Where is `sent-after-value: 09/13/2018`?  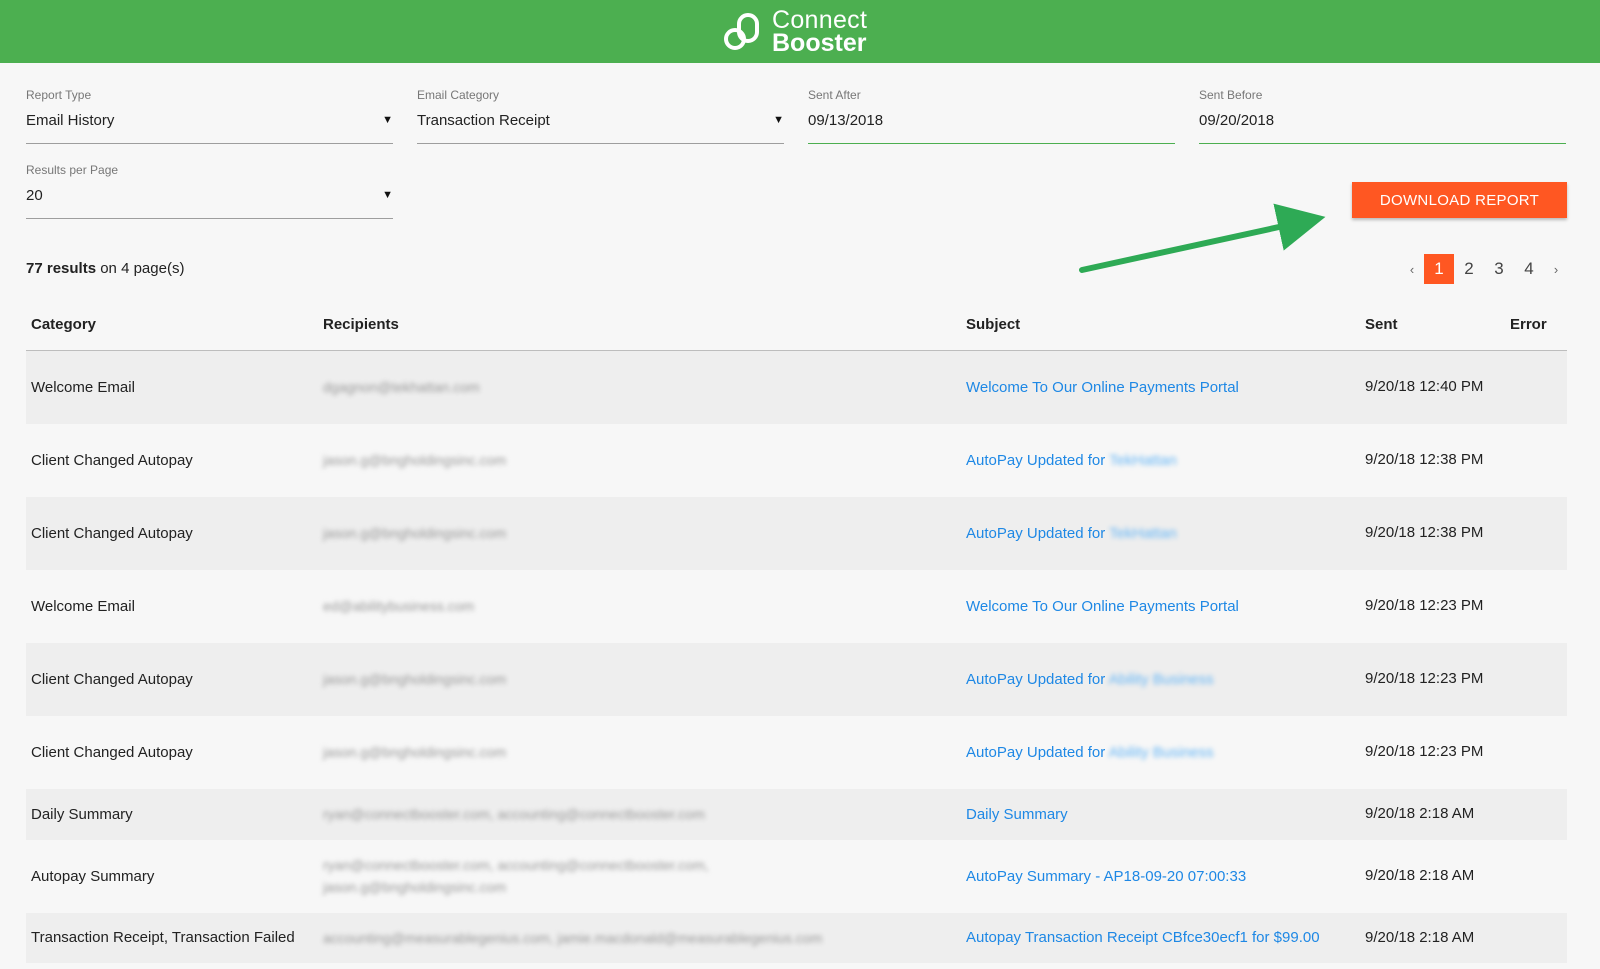 sent-after-value: 09/13/2018 is located at coordinates (846, 120).